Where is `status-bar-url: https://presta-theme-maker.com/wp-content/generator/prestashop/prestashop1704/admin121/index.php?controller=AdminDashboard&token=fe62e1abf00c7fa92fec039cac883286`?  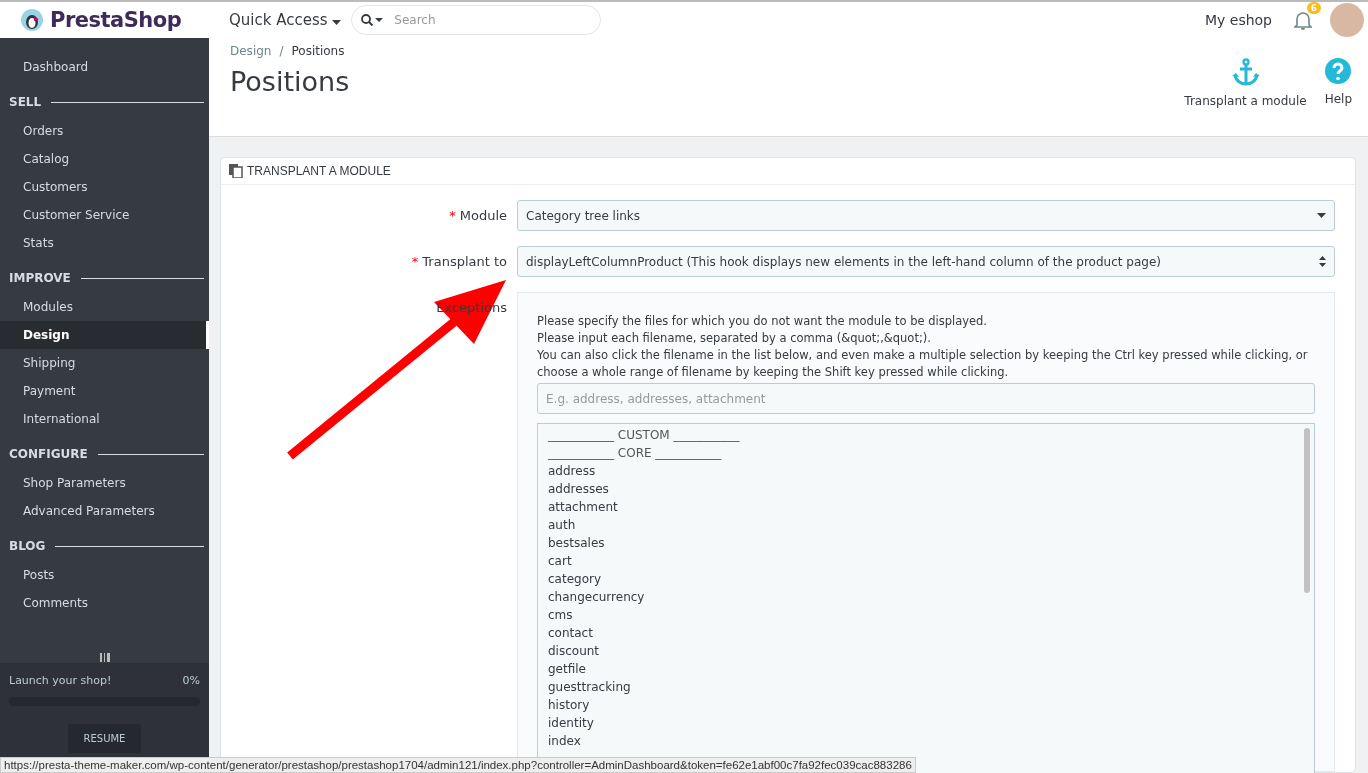 status-bar-url: https://presta-theme-maker.com/wp-content/generator/prestashop/prestashop1704/admin121/index.php?controller=AdminDashboard&token=fe62e1abf00c7fa92fec039cac883286 is located at coordinates (458, 765).